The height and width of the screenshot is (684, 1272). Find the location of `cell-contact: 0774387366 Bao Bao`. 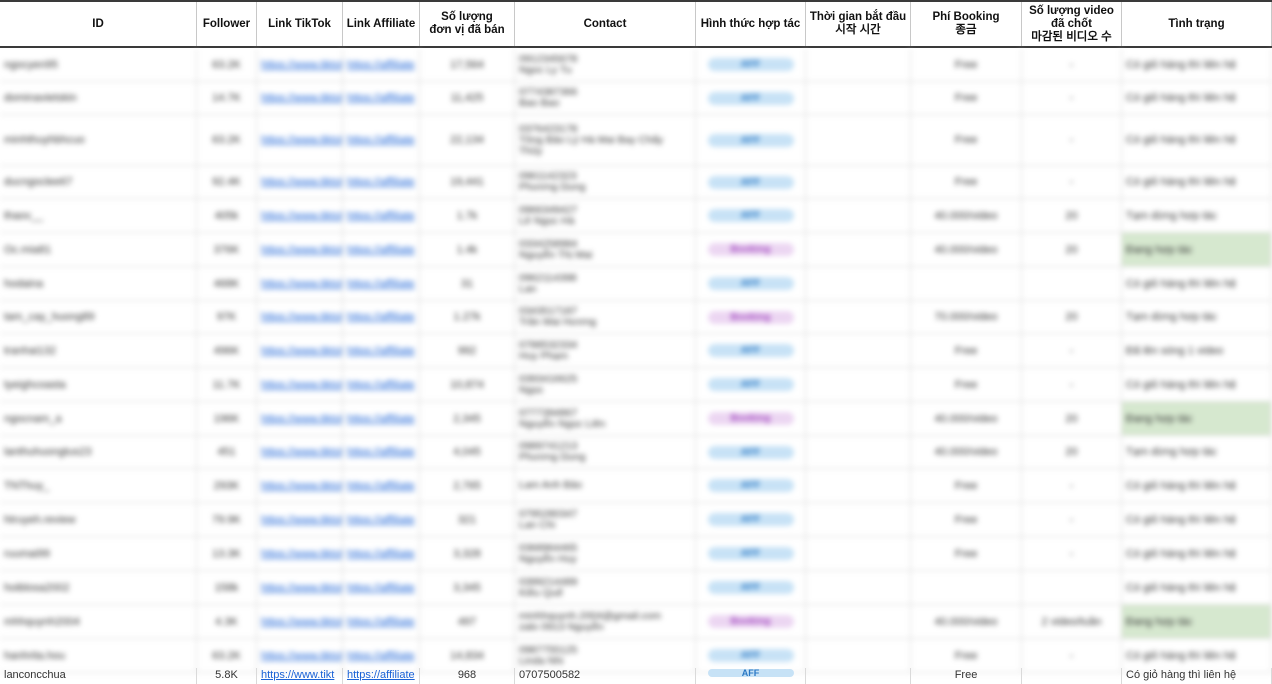

cell-contact: 0774387366 Bao Bao is located at coordinates (605, 98).